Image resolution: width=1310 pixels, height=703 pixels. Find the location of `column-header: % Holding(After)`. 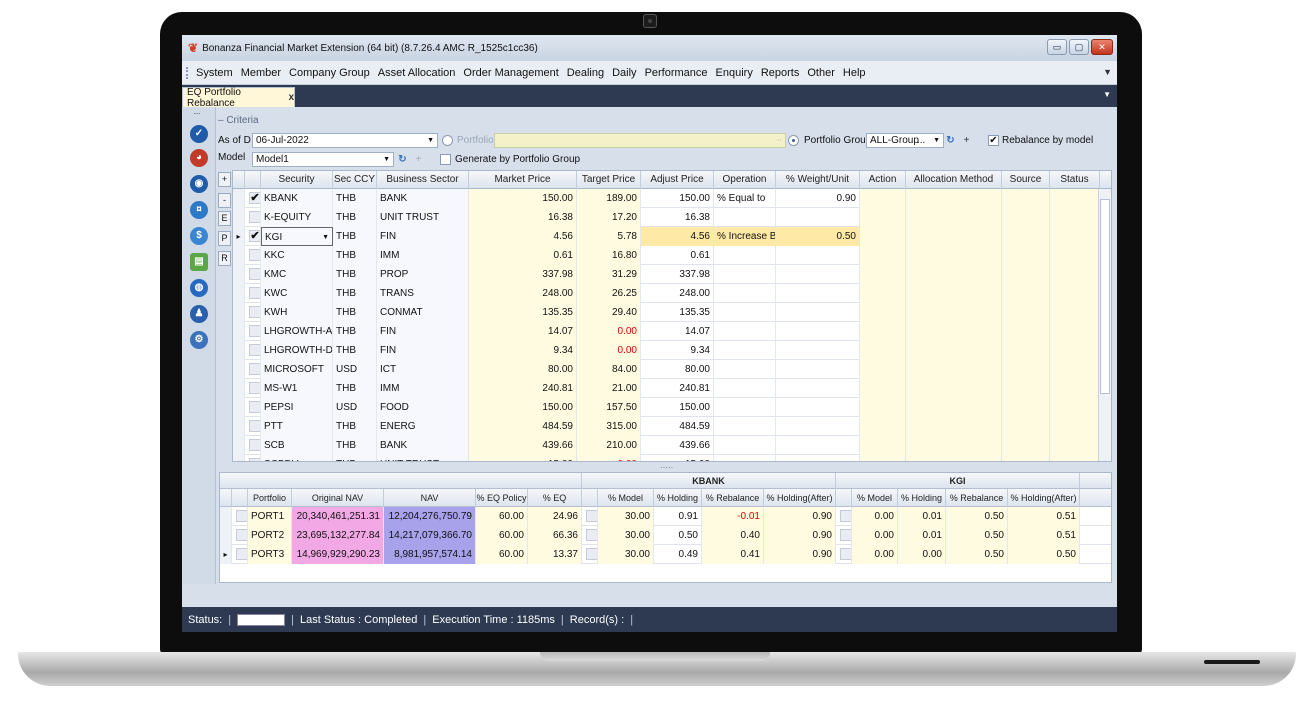

column-header: % Holding(After) is located at coordinates (800, 498).